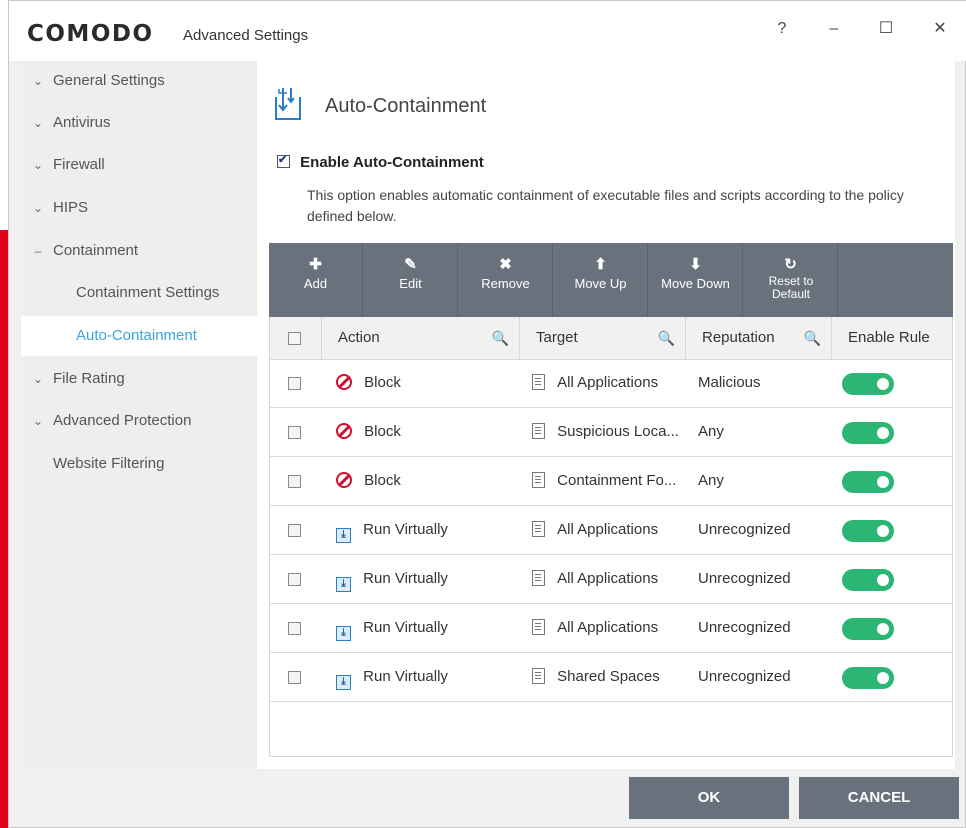  I want to click on select-all-checkbox, so click(294, 338).